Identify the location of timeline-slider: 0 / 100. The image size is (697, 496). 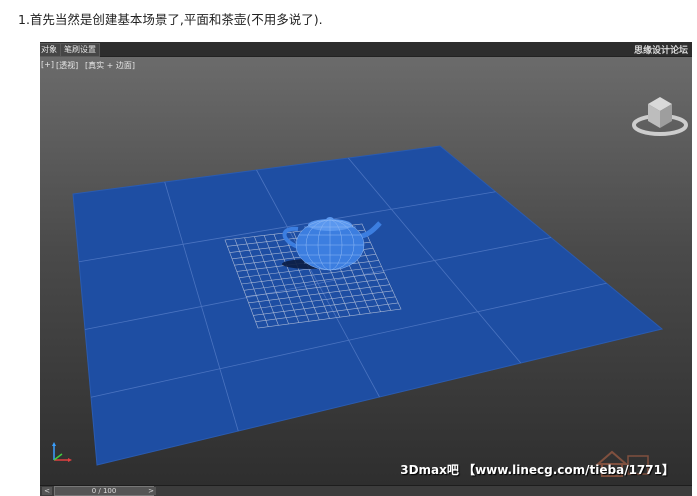
(104, 491).